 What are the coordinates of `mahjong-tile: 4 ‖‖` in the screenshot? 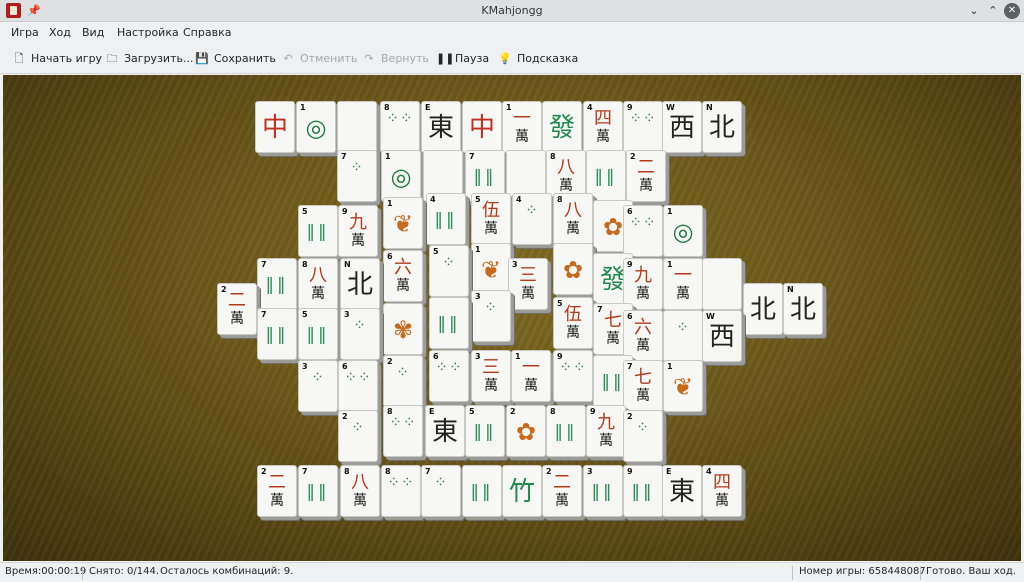 It's located at (446, 219).